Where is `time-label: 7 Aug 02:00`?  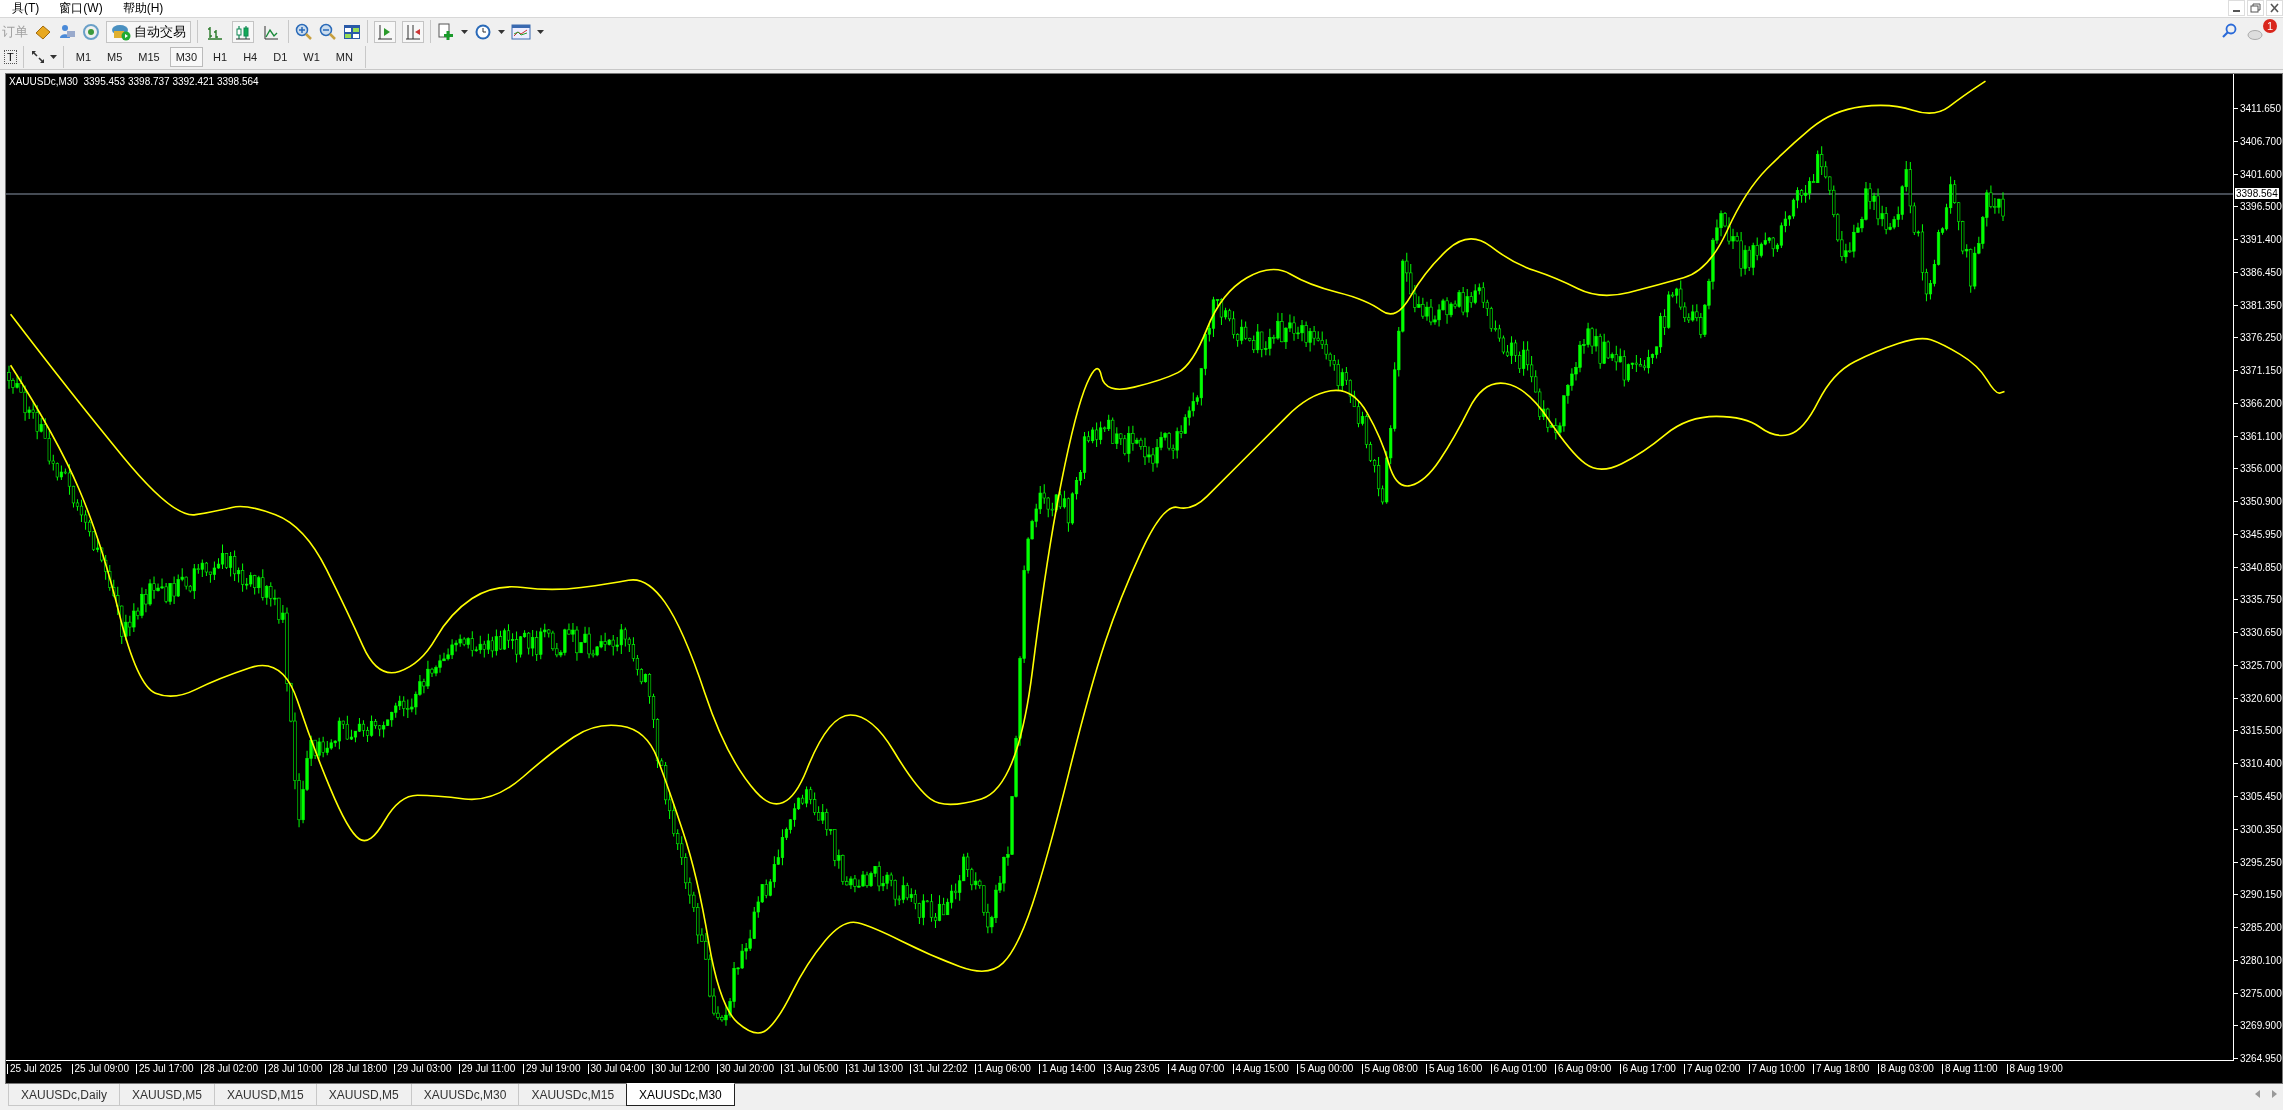 time-label: 7 Aug 02:00 is located at coordinates (1712, 1069).